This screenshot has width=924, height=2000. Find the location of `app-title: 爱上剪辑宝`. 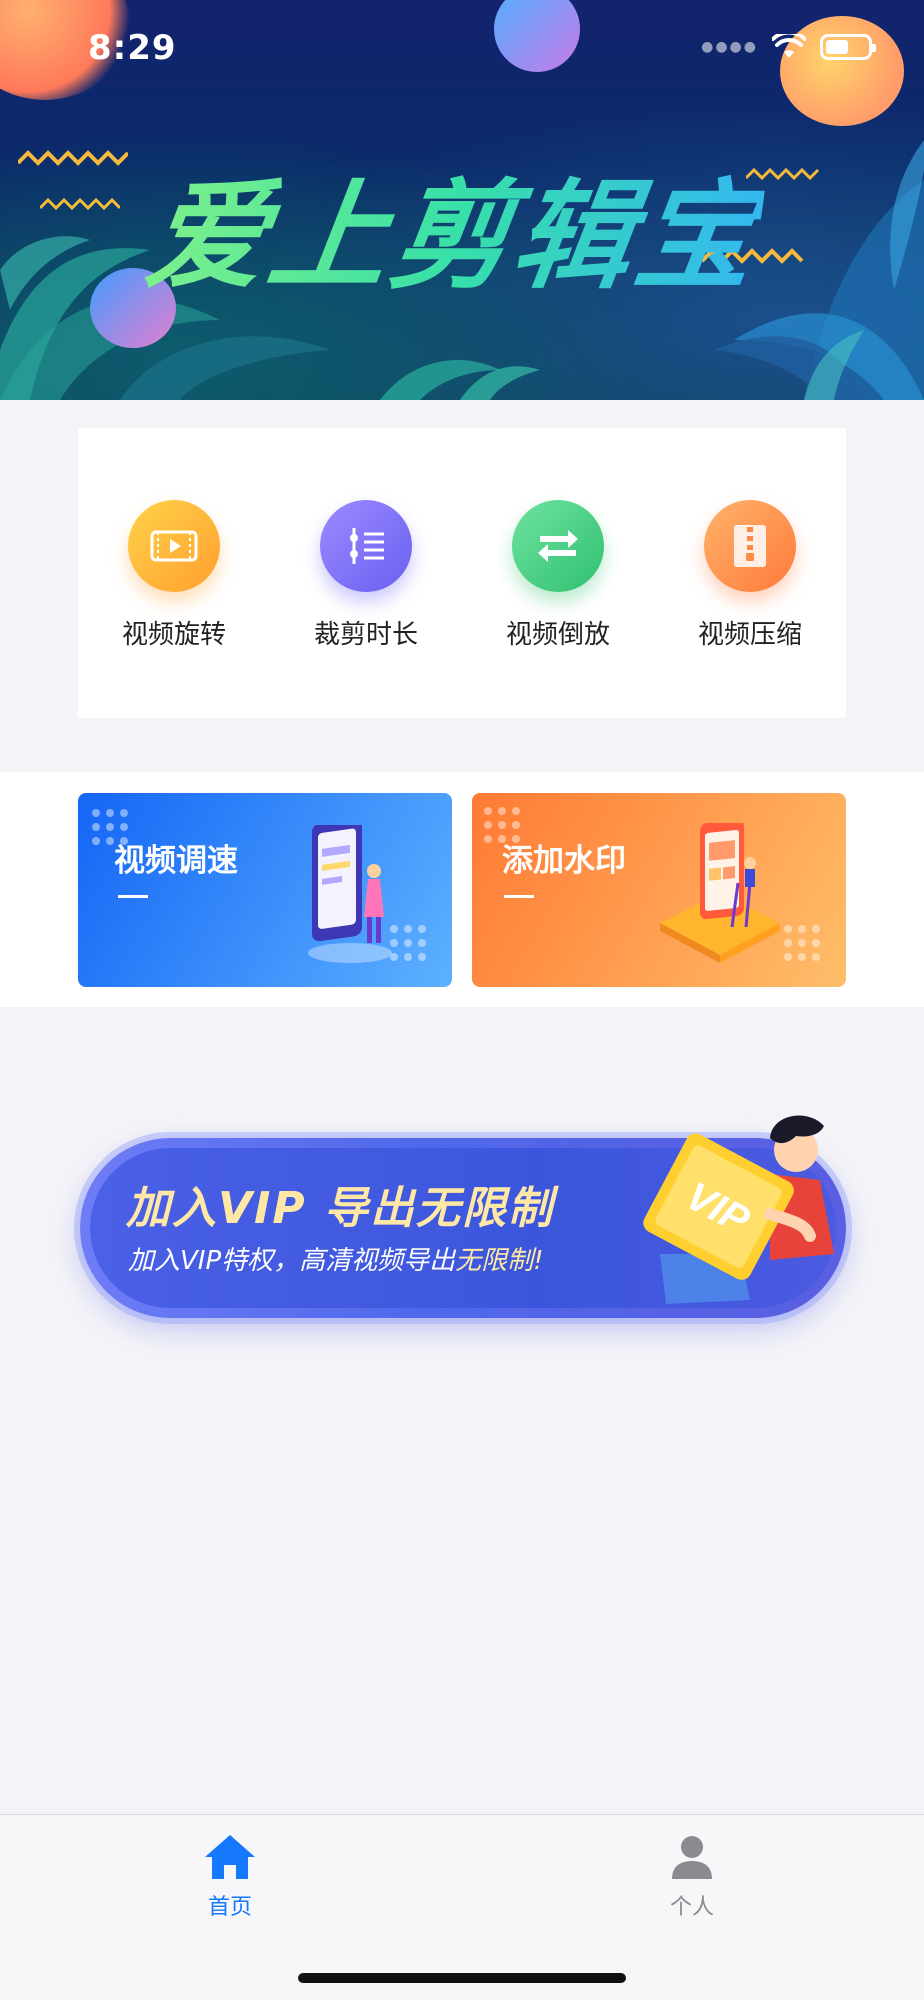

app-title: 爱上剪辑宝 is located at coordinates (455, 225).